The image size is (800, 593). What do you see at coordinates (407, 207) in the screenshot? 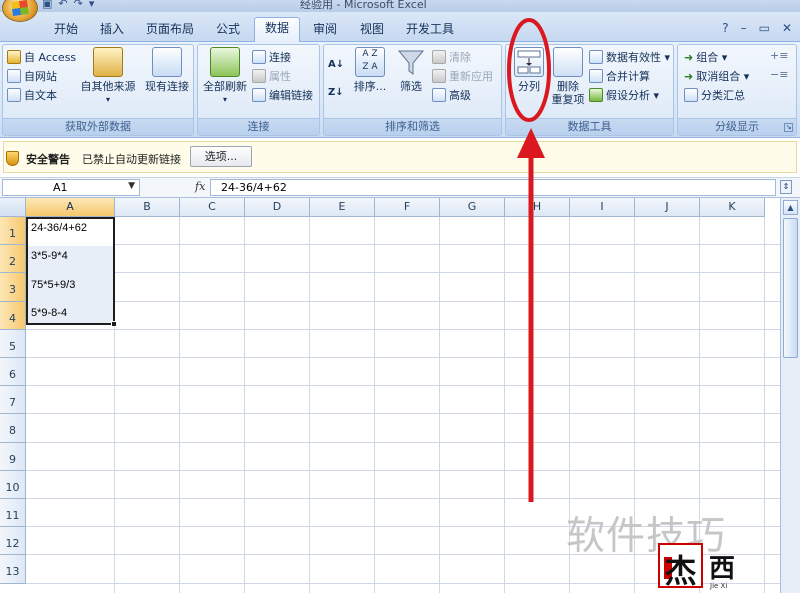
I see `column-header-f: F` at bounding box center [407, 207].